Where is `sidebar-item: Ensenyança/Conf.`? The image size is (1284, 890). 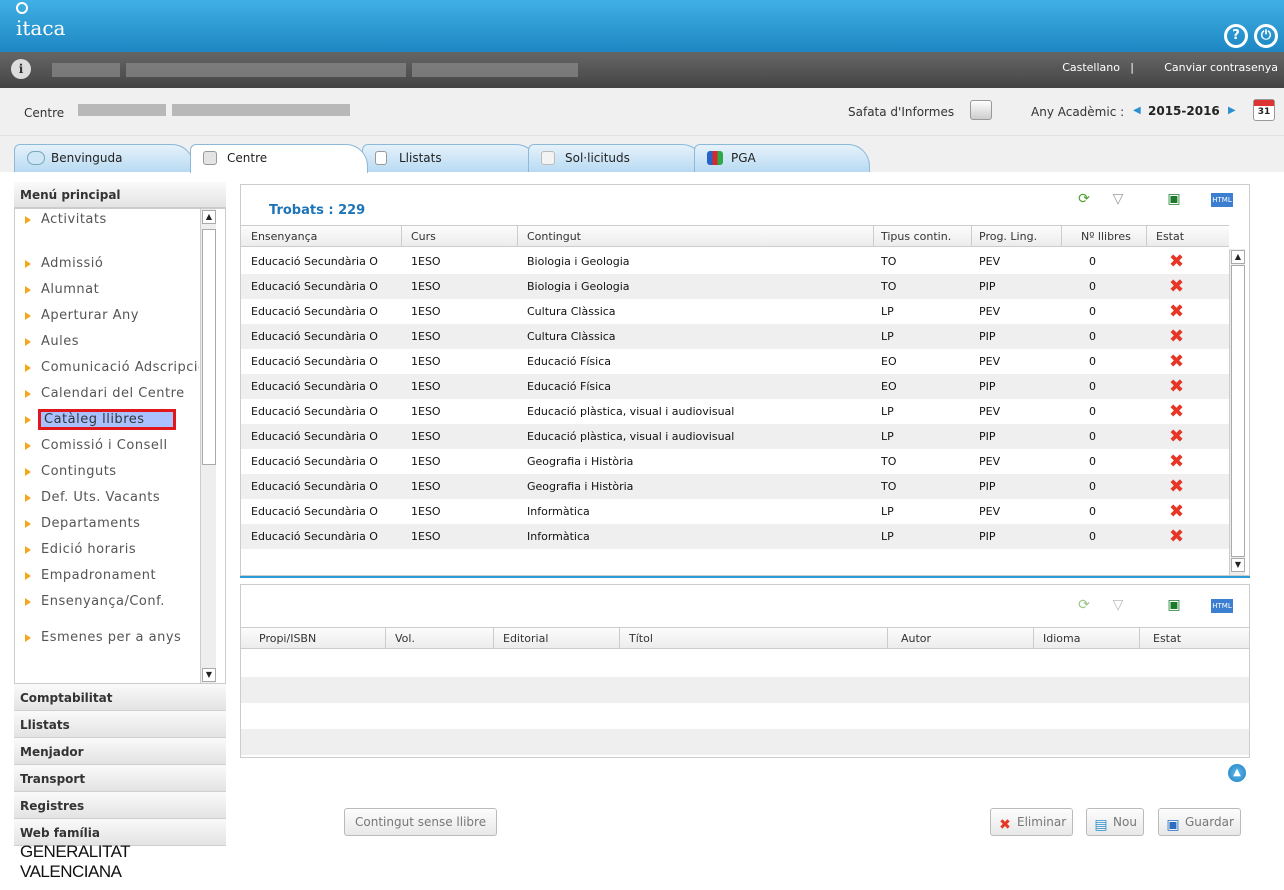 sidebar-item: Ensenyança/Conf. is located at coordinates (107, 602).